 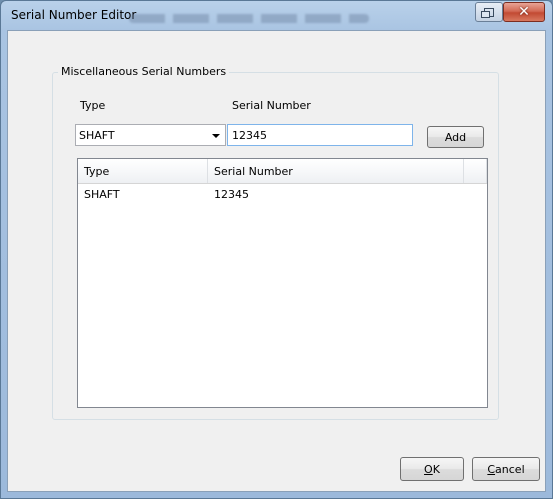 I want to click on groupbox-caption: Miscellaneous Serial Numbers, so click(x=144, y=71).